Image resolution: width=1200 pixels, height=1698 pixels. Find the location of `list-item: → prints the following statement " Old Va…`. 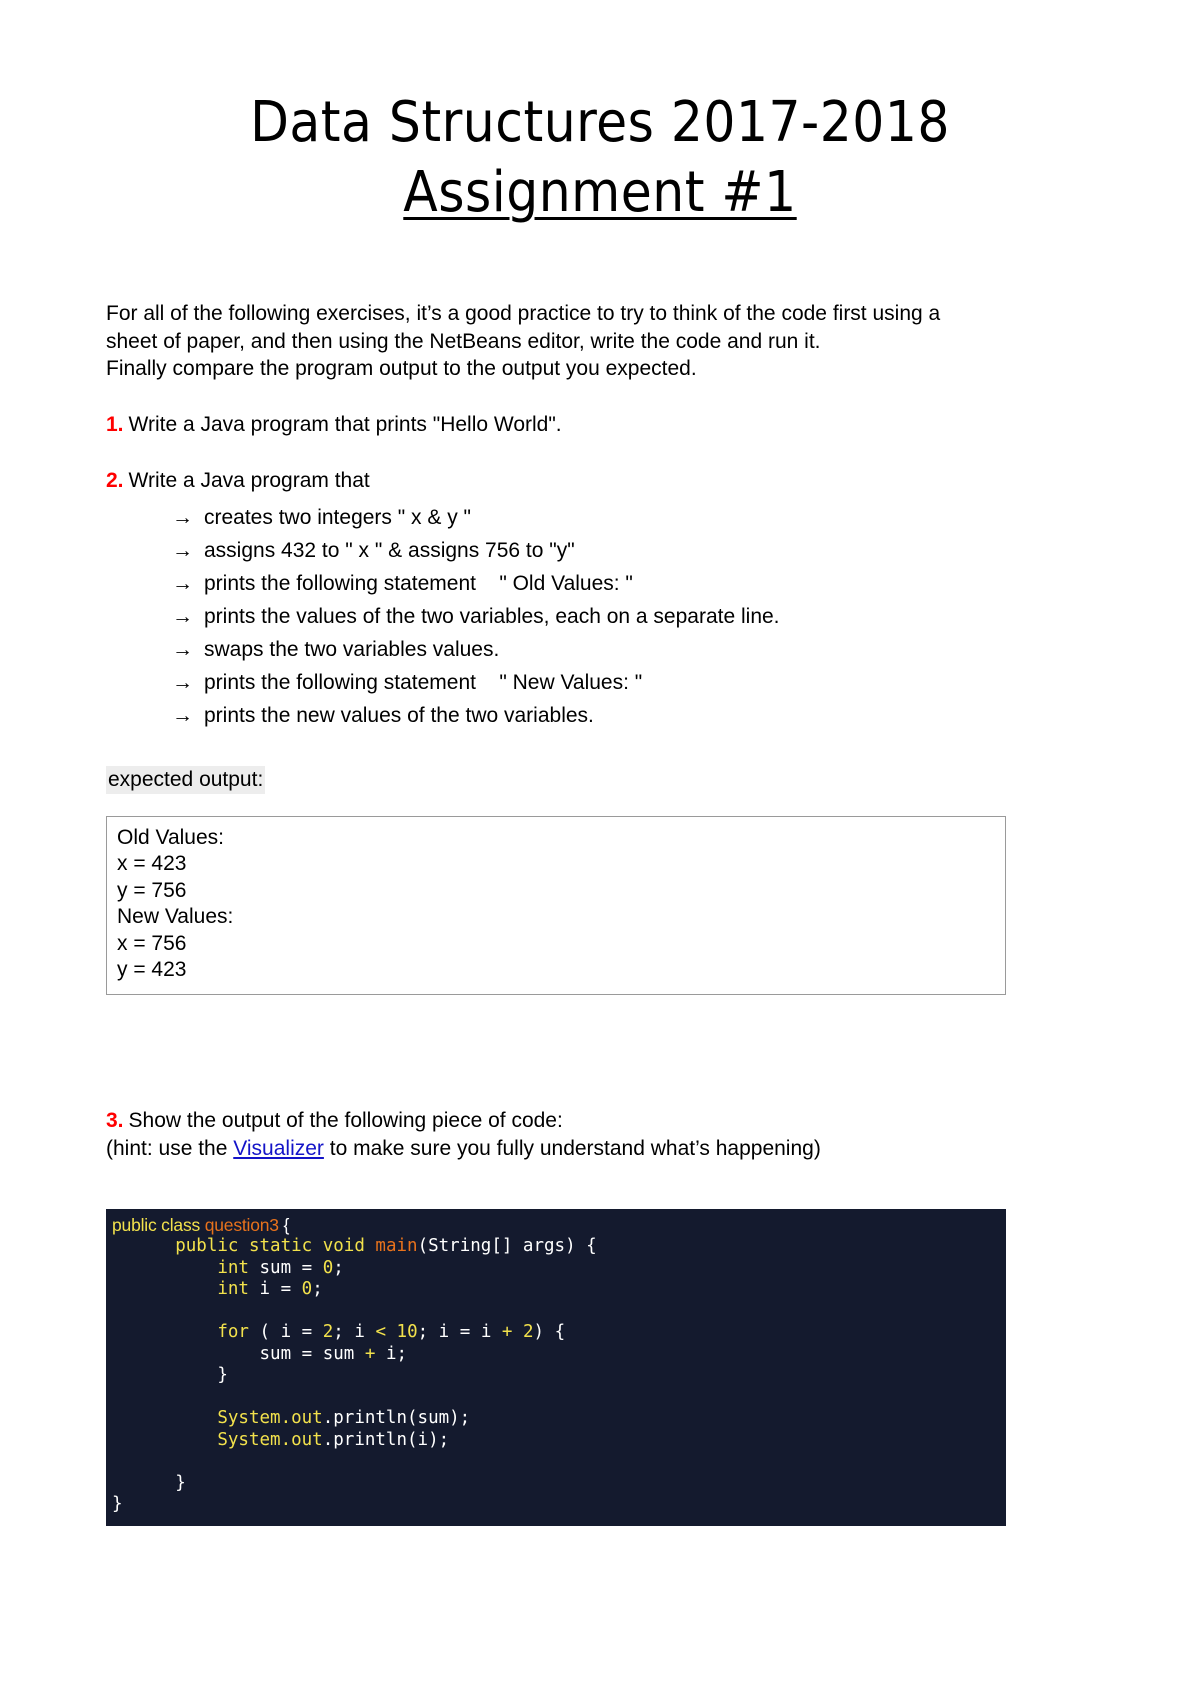

list-item: → prints the following statement " Old Va… is located at coordinates (636, 583).